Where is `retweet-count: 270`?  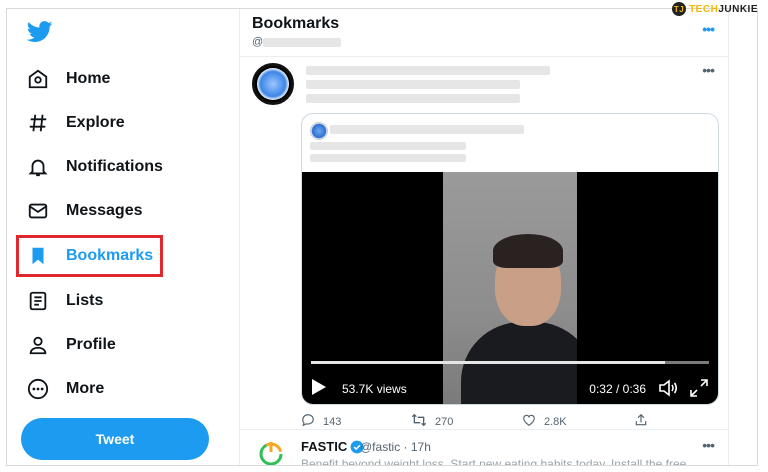
retweet-count: 270 is located at coordinates (444, 421).